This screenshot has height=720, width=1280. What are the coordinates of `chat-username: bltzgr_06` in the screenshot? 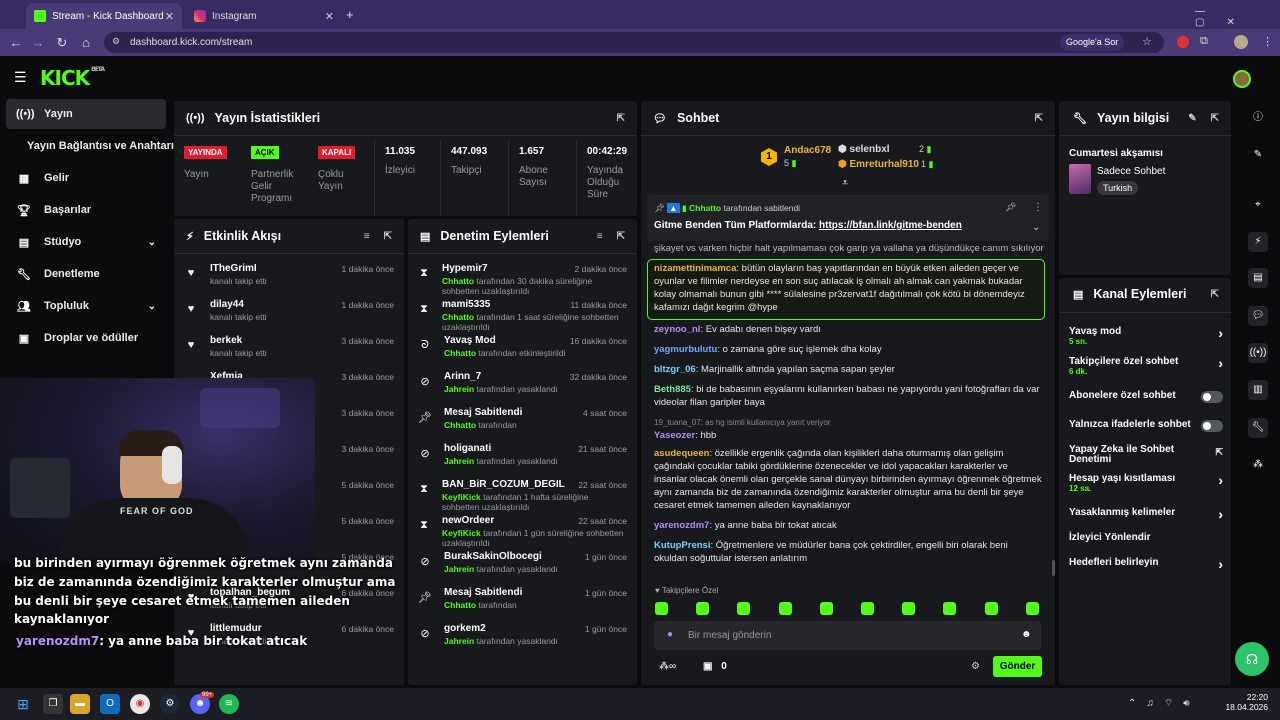 It's located at (675, 369).